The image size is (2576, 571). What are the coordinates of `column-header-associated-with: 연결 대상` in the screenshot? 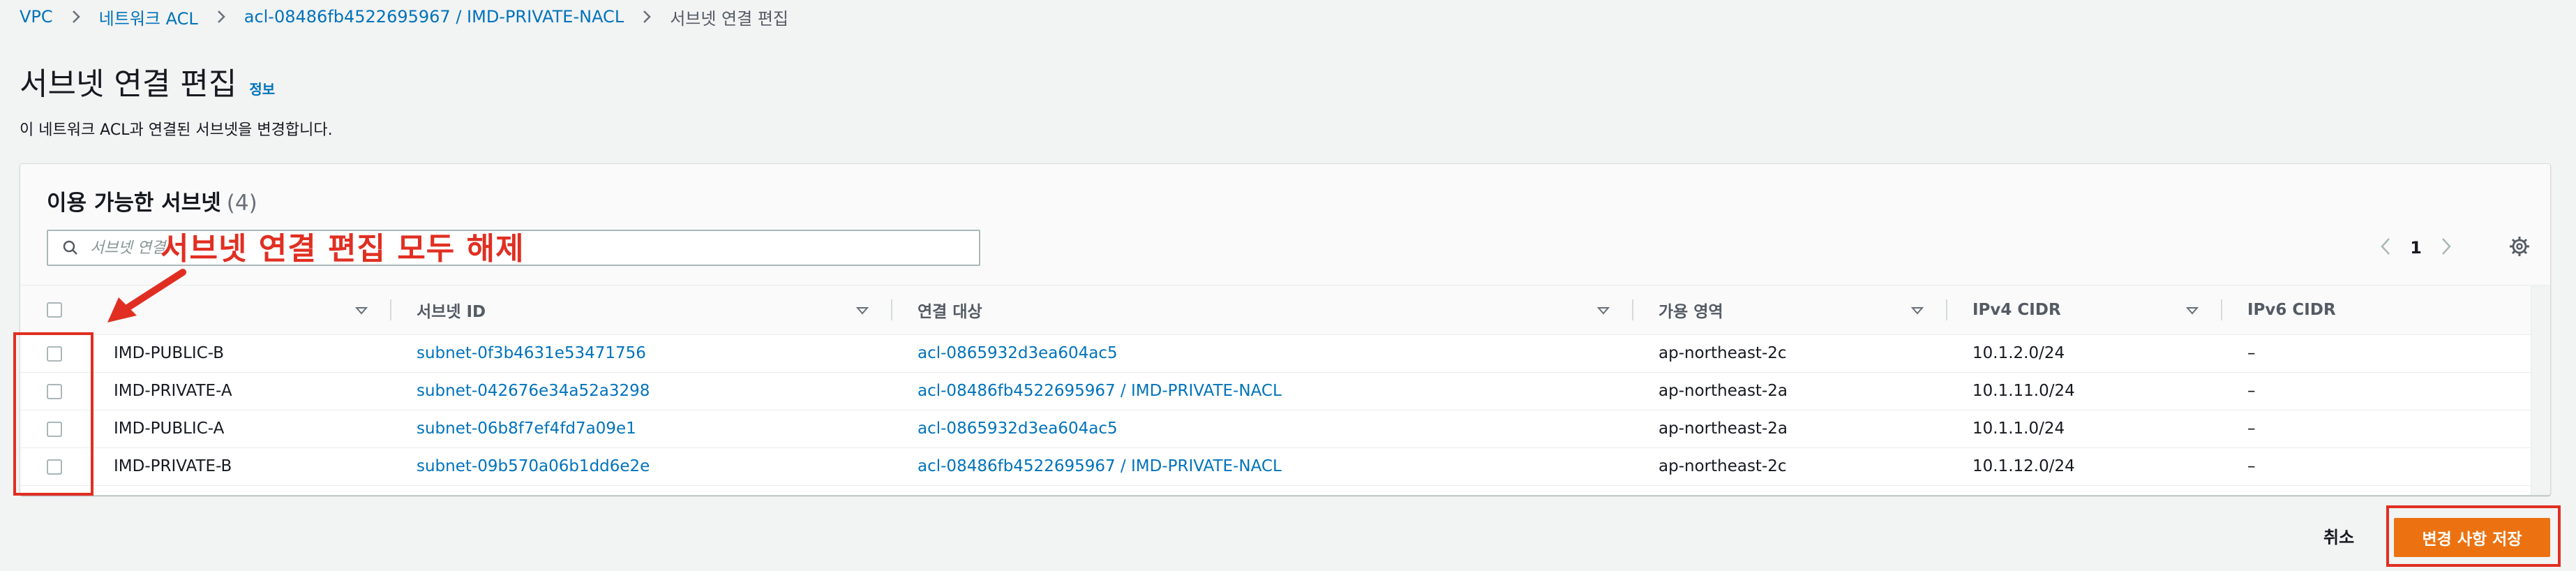 It's located at (1262, 310).